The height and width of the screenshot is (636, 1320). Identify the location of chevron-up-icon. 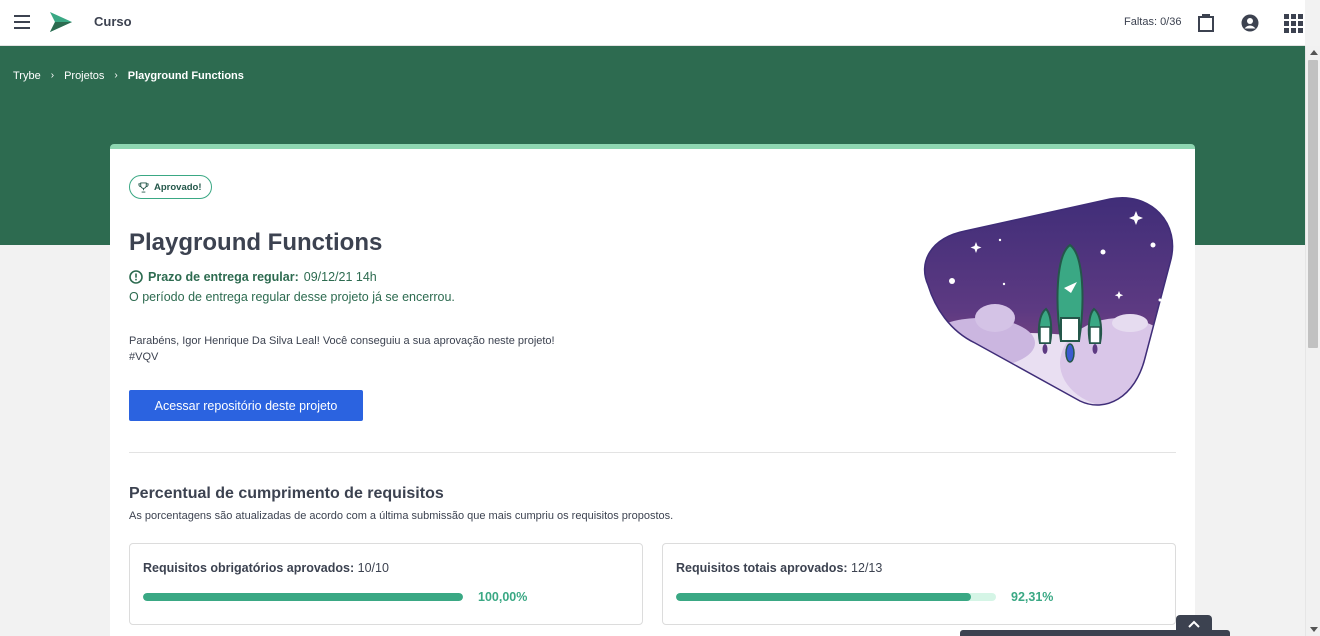
(1194, 624).